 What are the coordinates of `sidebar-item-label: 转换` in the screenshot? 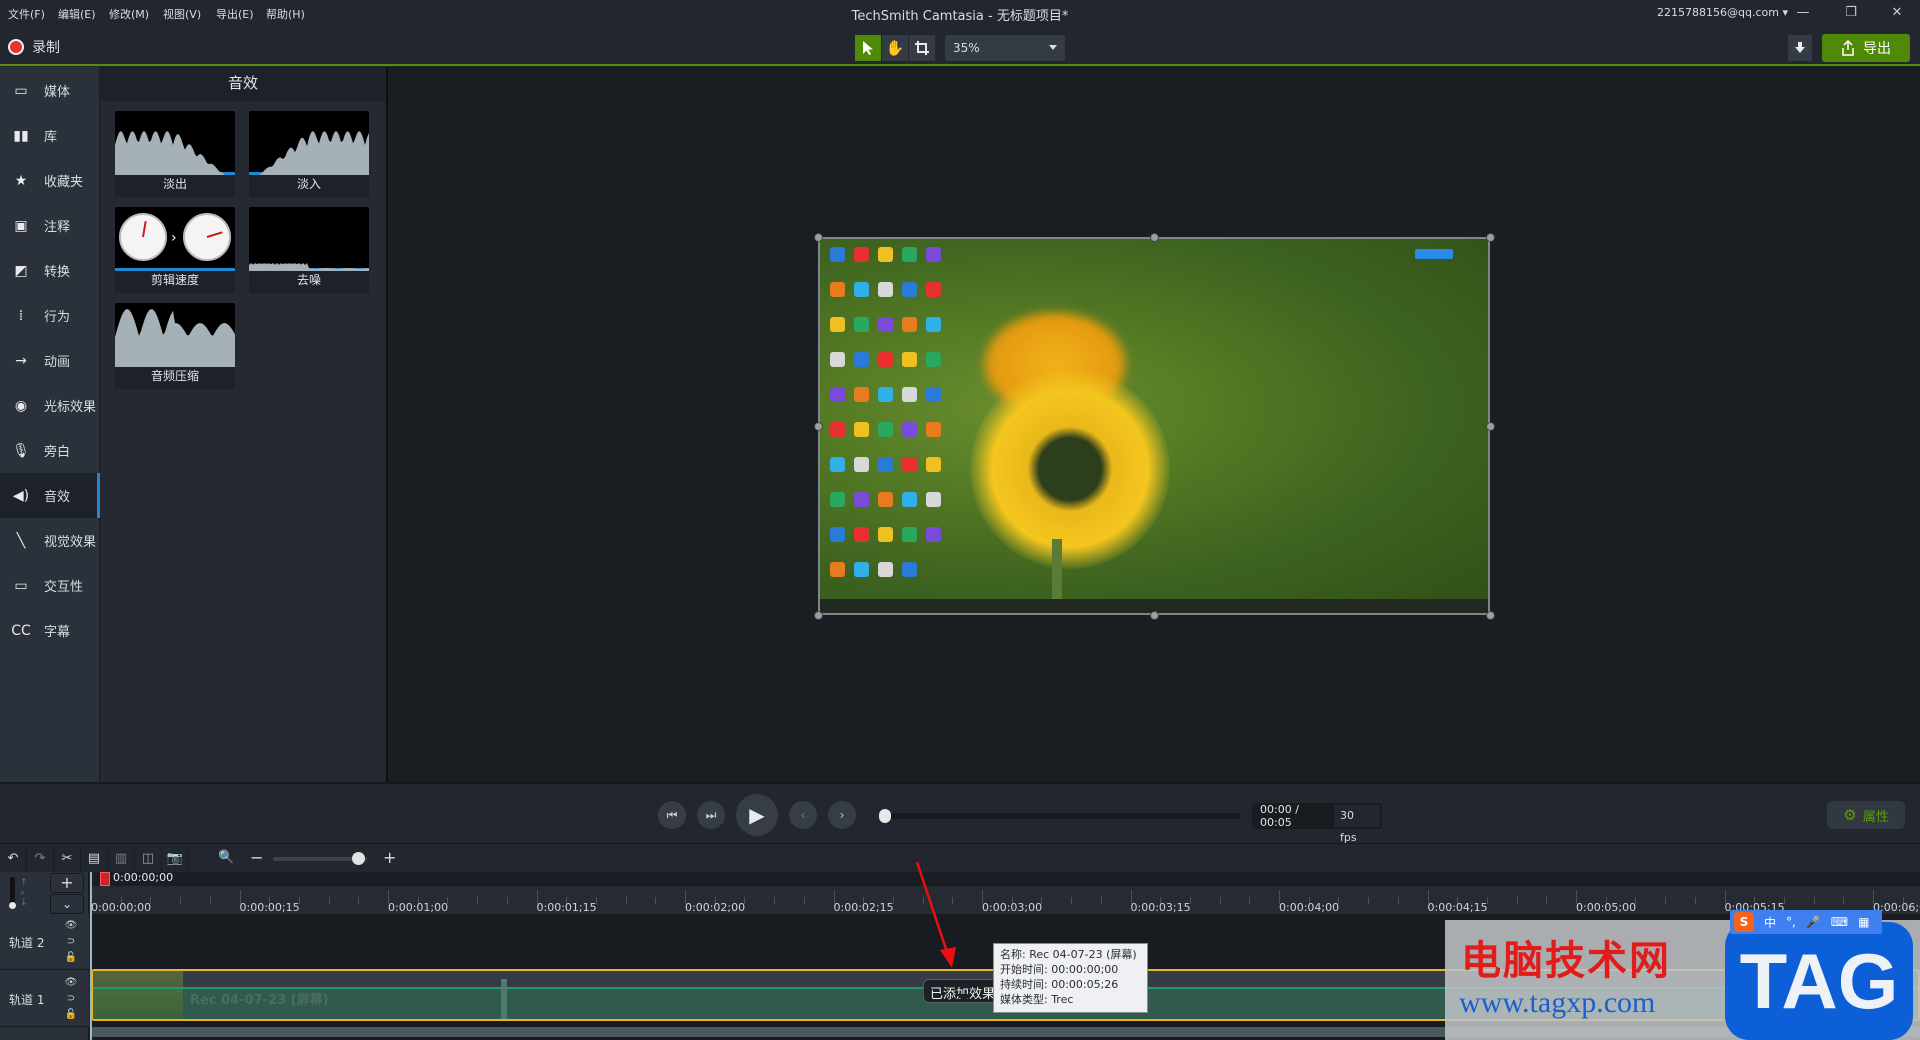 It's located at (57, 272).